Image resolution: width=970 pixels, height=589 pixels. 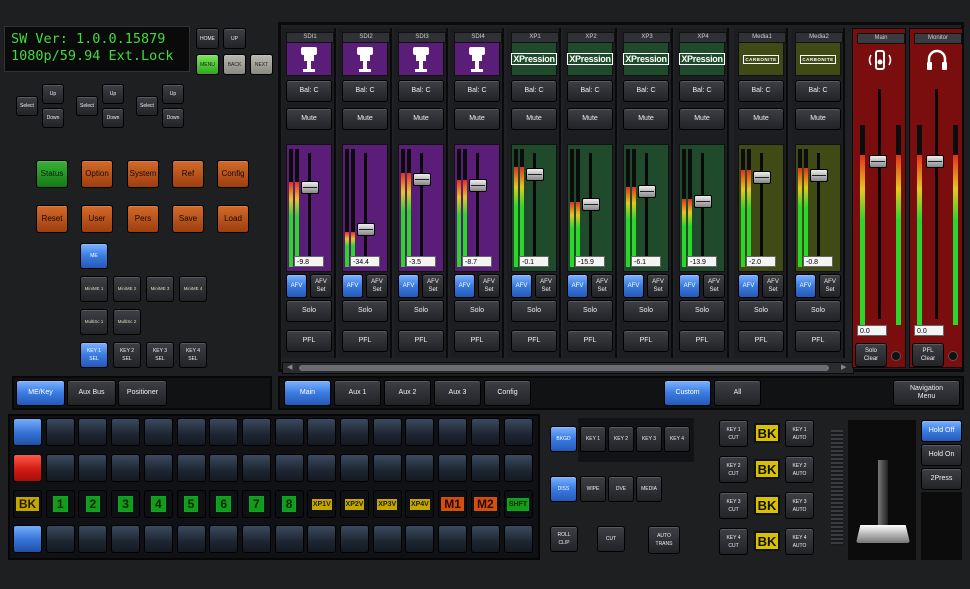 I want to click on fader-value: -0.1, so click(x=534, y=261).